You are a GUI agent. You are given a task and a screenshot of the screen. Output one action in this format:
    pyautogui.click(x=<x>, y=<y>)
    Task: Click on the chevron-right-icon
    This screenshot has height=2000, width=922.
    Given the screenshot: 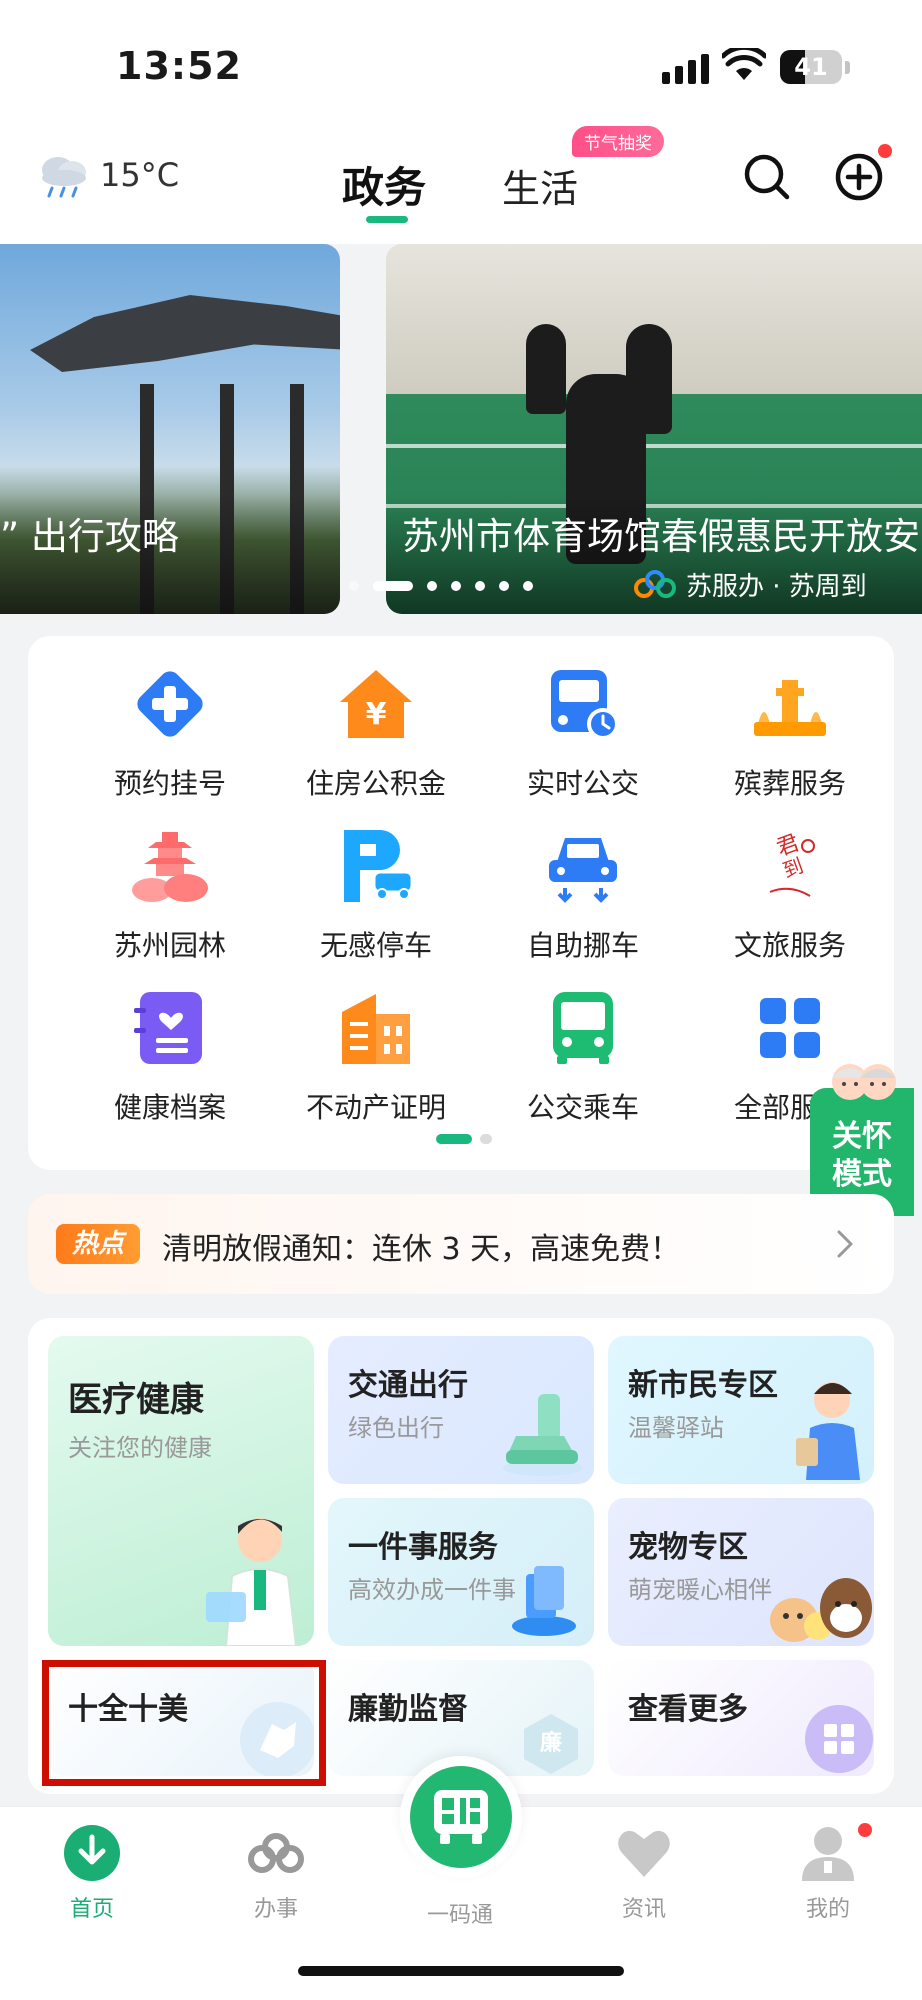 What is the action you would take?
    pyautogui.click(x=845, y=1244)
    